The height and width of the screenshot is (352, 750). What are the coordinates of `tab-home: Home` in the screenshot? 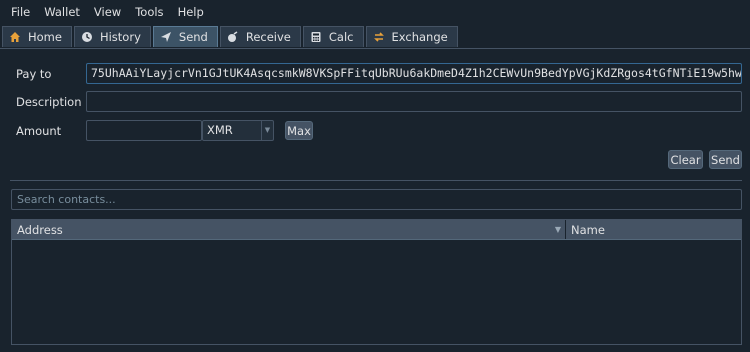 It's located at (37, 36).